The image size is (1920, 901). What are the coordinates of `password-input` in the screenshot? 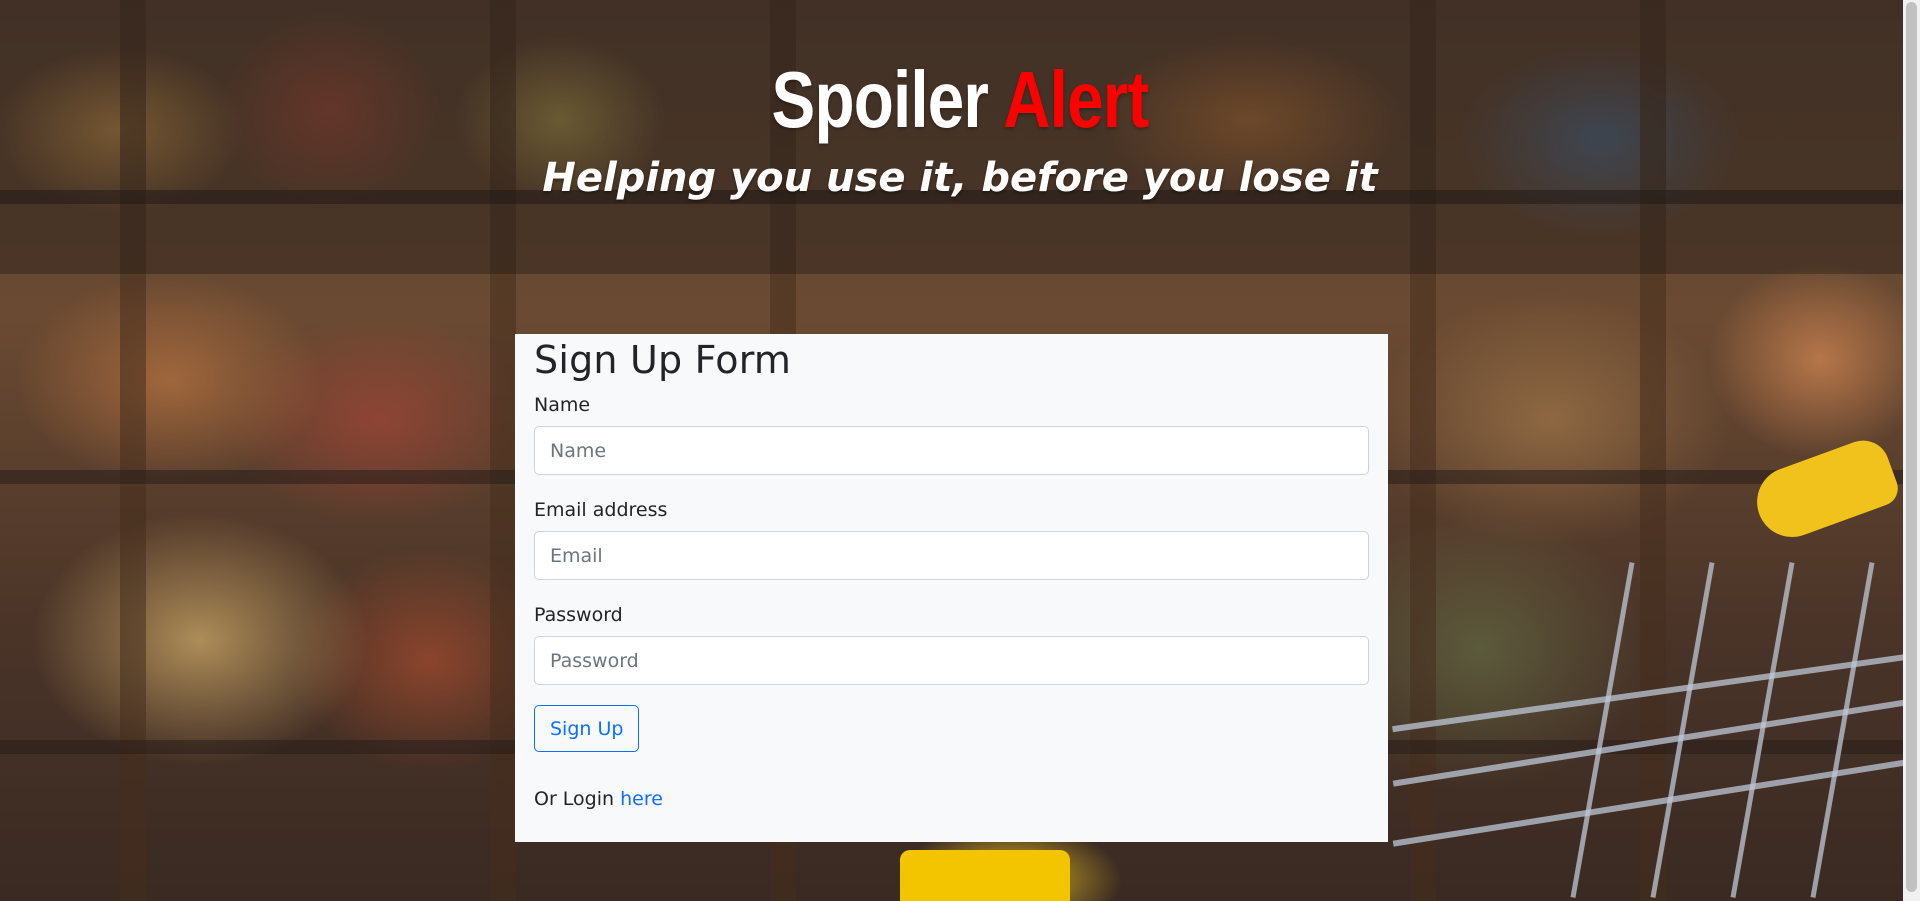 It's located at (951, 660).